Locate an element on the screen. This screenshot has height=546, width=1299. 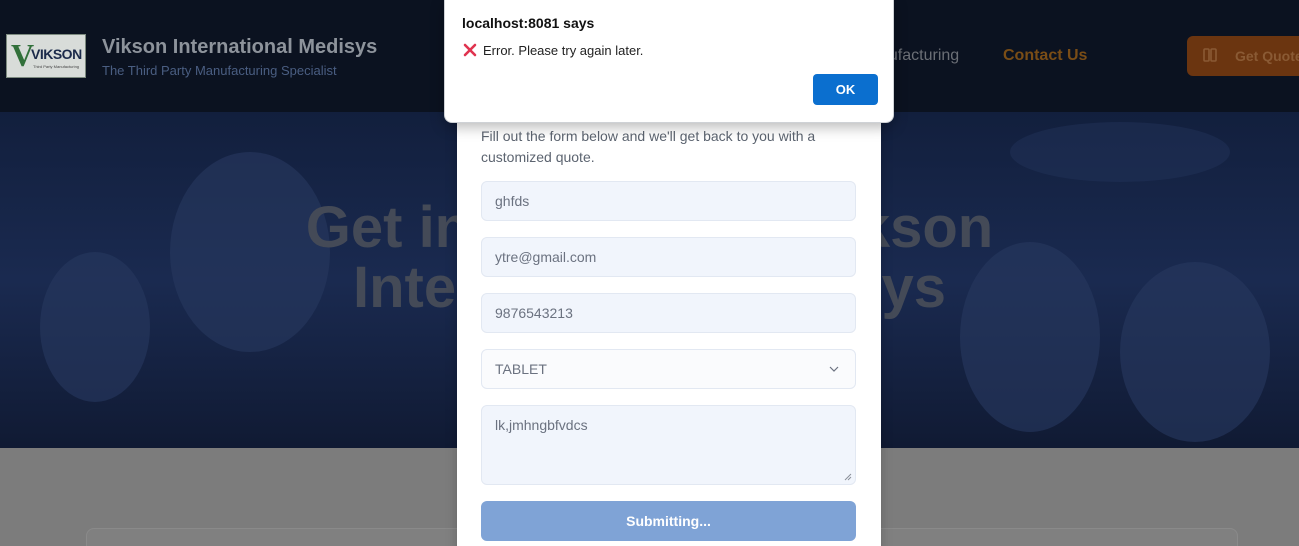
phone-field: 9876543213 is located at coordinates (668, 313).